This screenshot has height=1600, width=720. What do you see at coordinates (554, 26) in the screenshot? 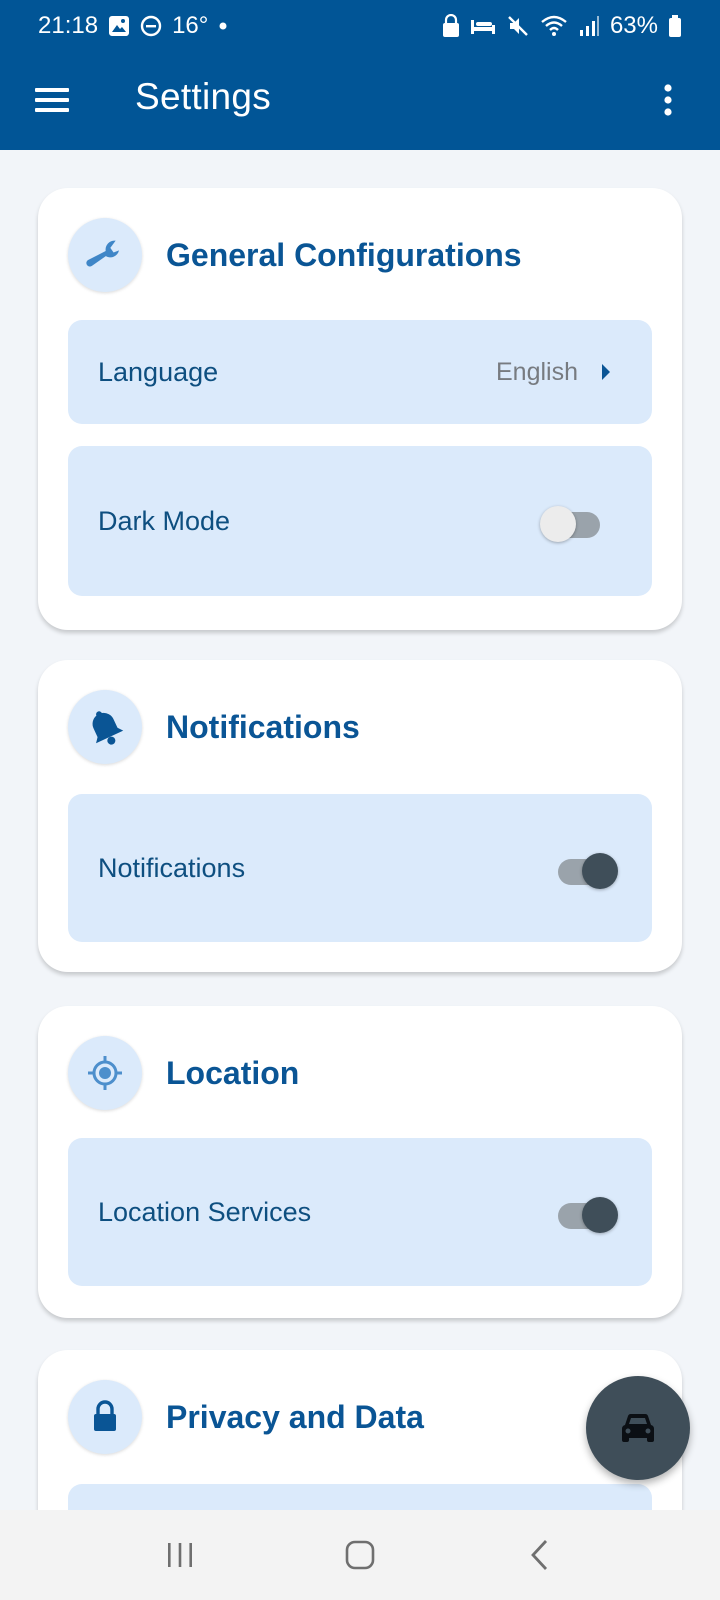
I see `wifi-icon` at bounding box center [554, 26].